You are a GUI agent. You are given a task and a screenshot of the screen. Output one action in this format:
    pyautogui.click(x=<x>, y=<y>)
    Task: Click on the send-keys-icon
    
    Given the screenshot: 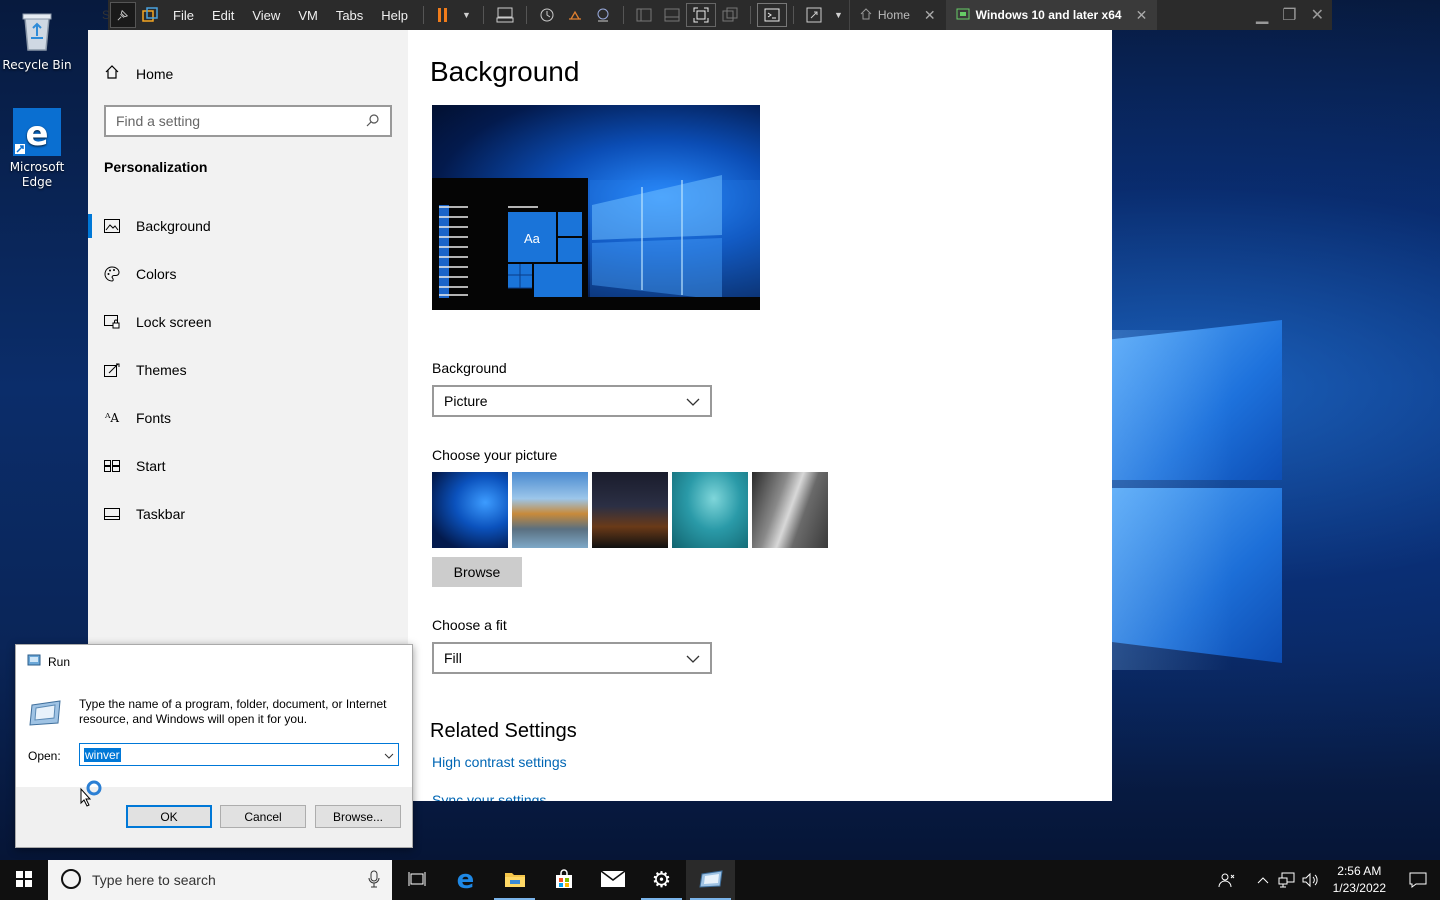 What is the action you would take?
    pyautogui.click(x=505, y=15)
    